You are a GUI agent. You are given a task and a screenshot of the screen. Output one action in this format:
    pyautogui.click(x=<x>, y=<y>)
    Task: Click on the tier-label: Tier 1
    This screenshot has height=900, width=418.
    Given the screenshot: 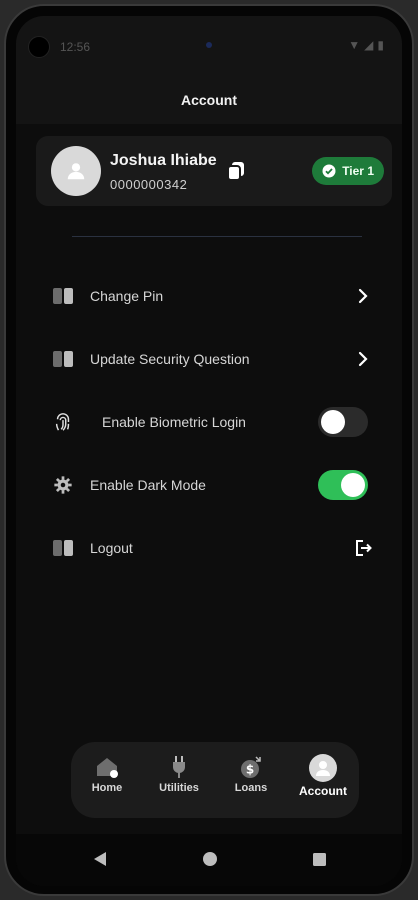 What is the action you would take?
    pyautogui.click(x=358, y=171)
    